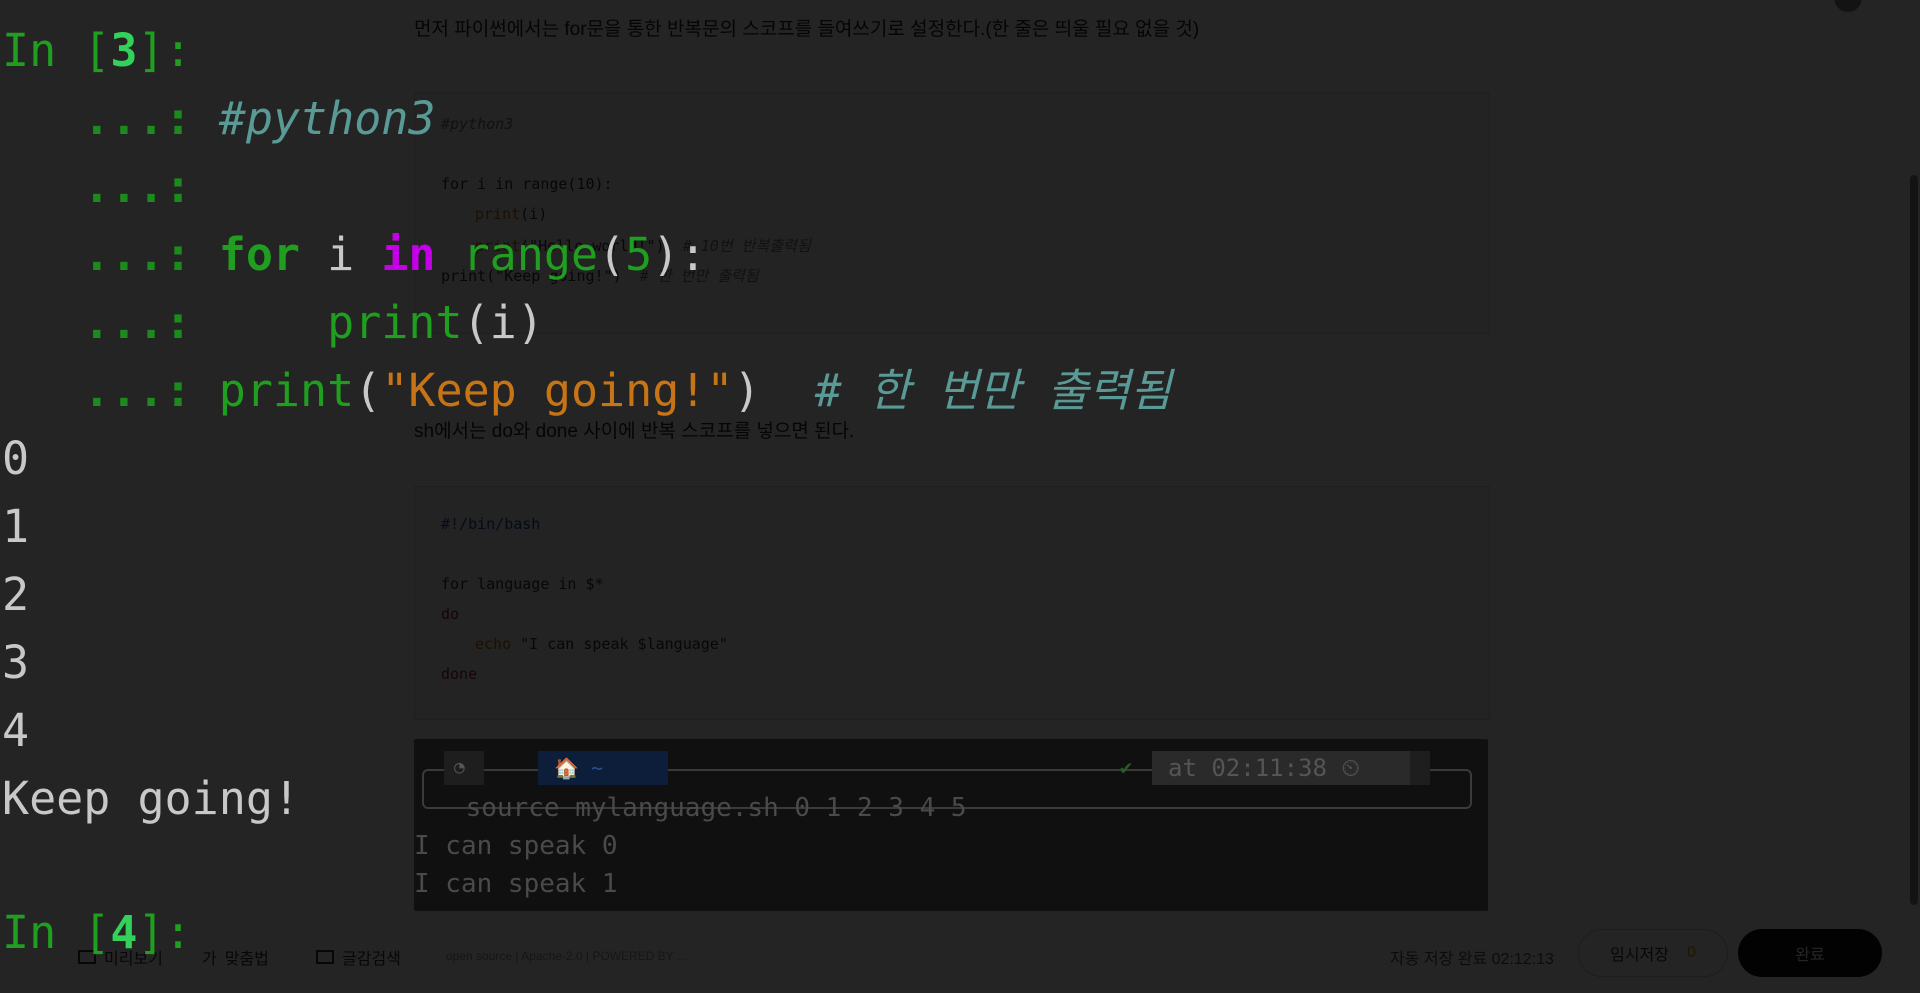 The image size is (1920, 993). Describe the element at coordinates (527, 184) in the screenshot. I see `code-line: for i in range(10):` at that location.